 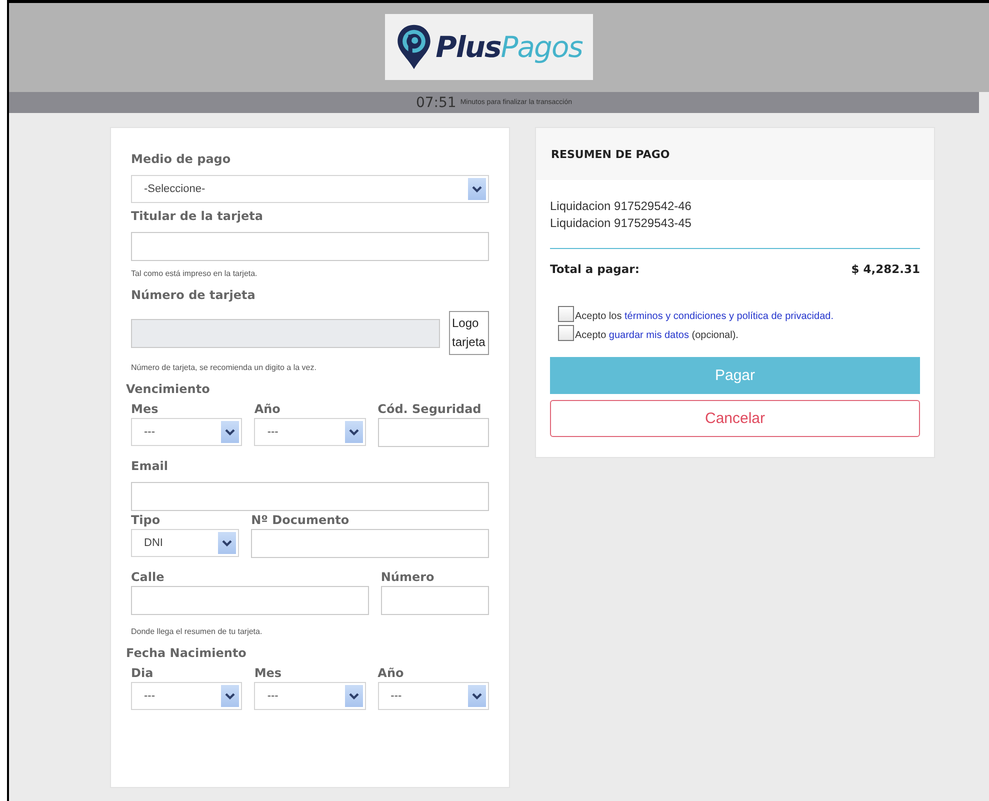 I want to click on field-hint: Número de tarjeta, se recomienda un digito a la vez., so click(x=224, y=367).